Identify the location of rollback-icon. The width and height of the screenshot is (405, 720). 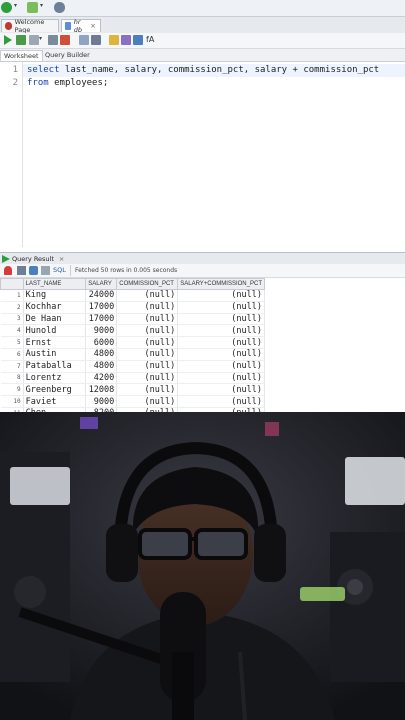
(53, 40).